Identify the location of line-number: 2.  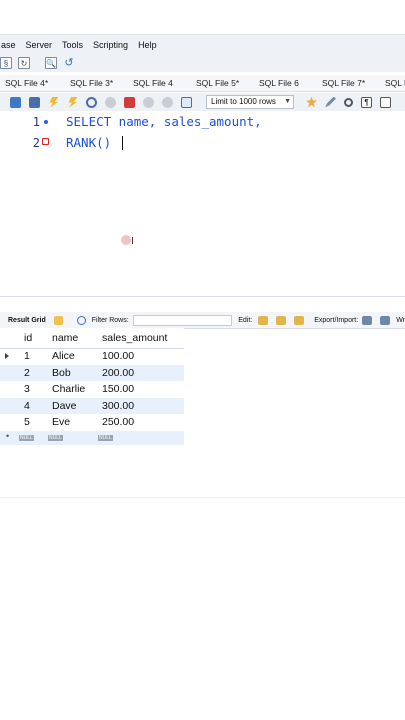
(36, 143).